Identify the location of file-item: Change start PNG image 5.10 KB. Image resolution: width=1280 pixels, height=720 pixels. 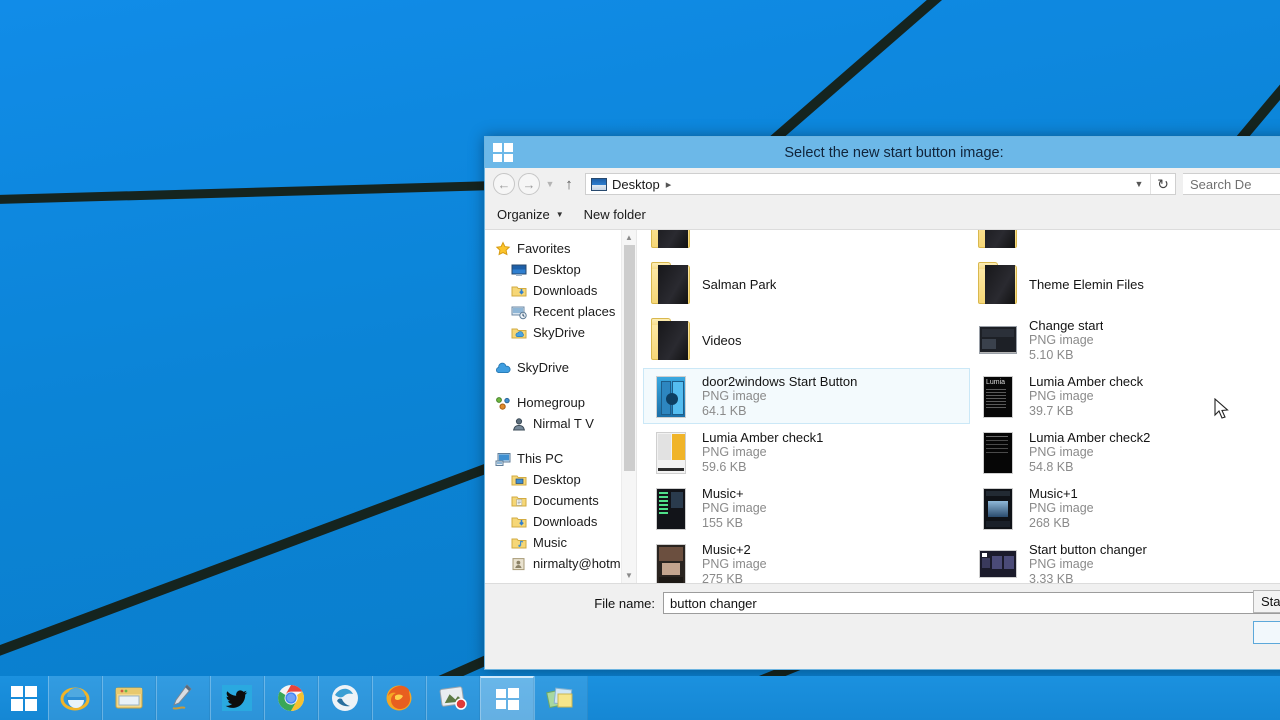
(1125, 340).